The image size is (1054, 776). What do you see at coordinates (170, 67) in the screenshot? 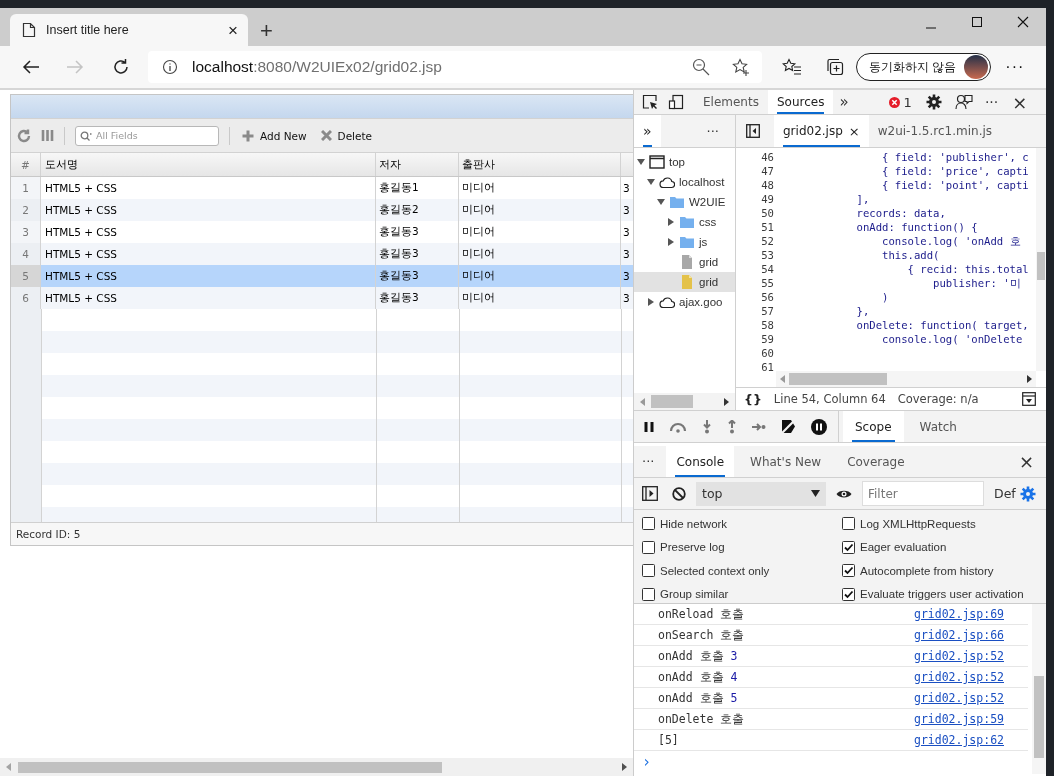
I see `info-icon` at bounding box center [170, 67].